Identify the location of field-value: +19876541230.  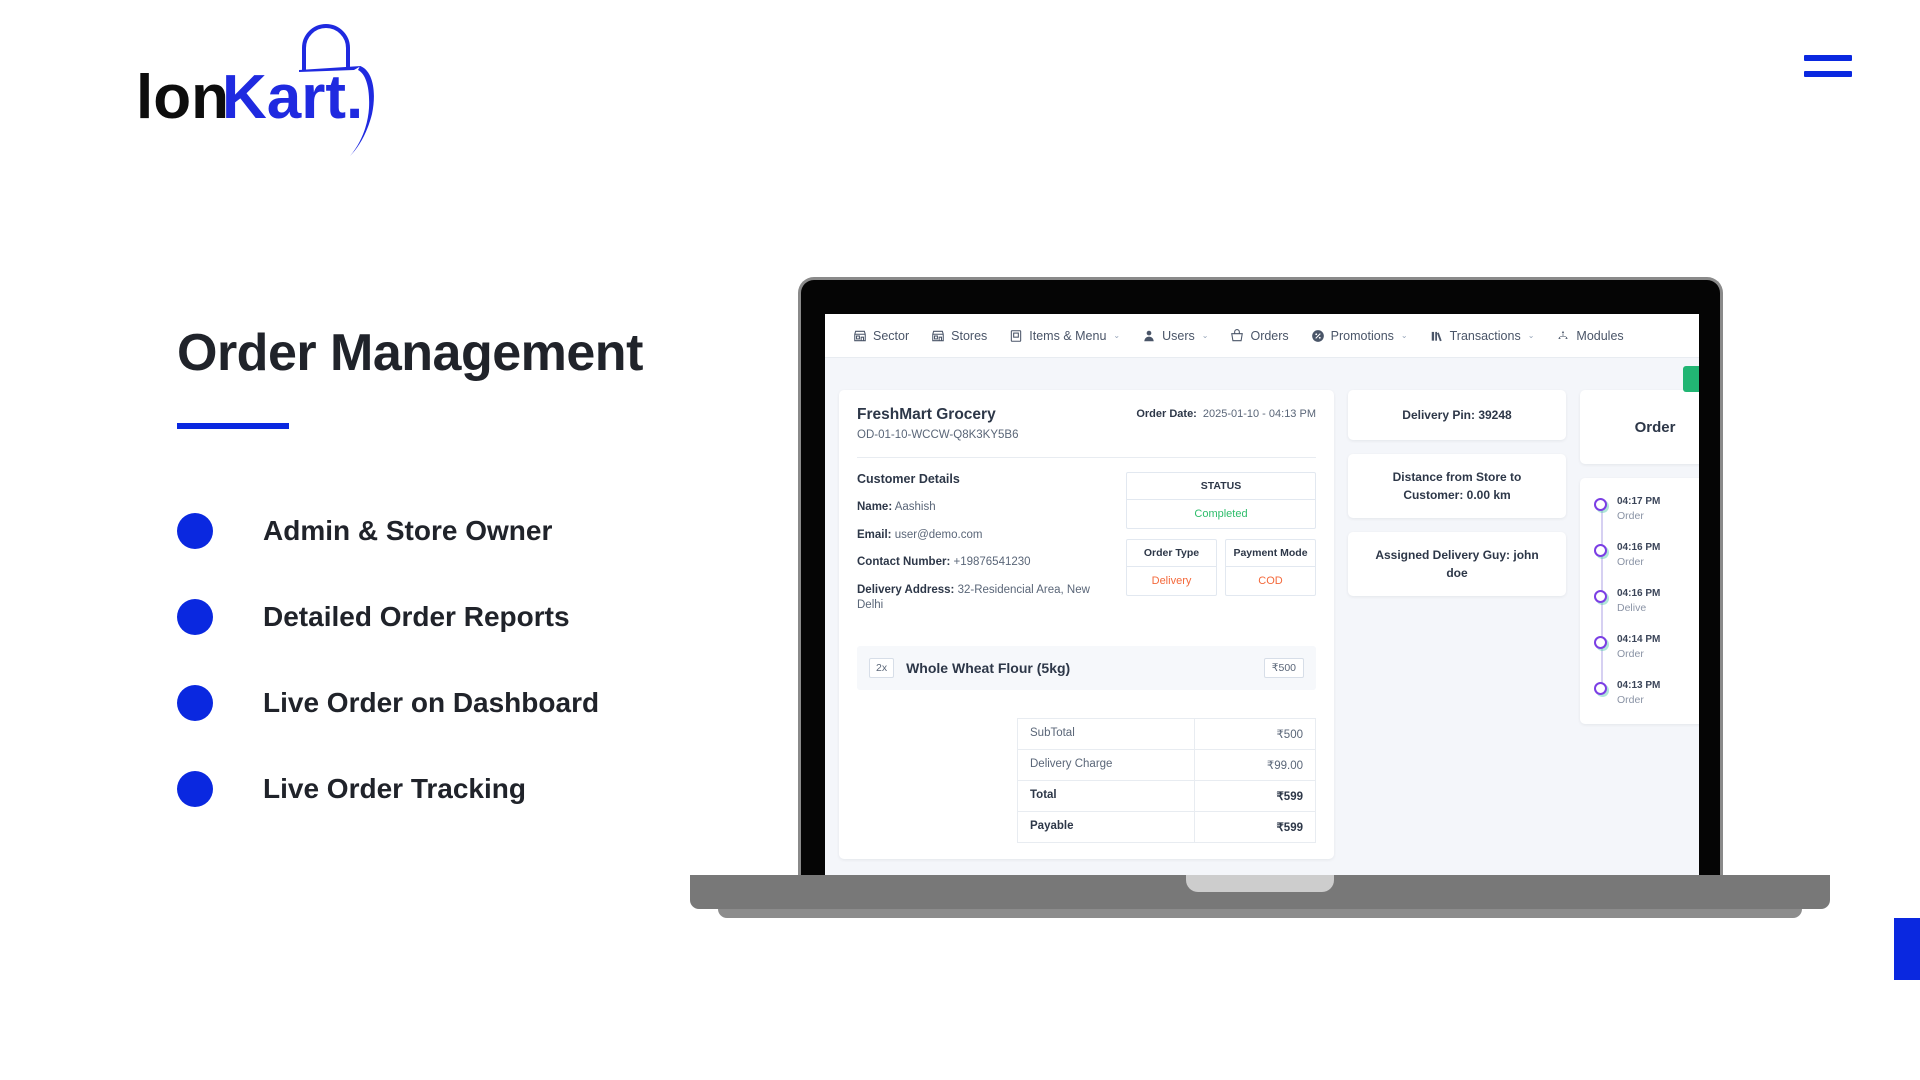
(992, 562).